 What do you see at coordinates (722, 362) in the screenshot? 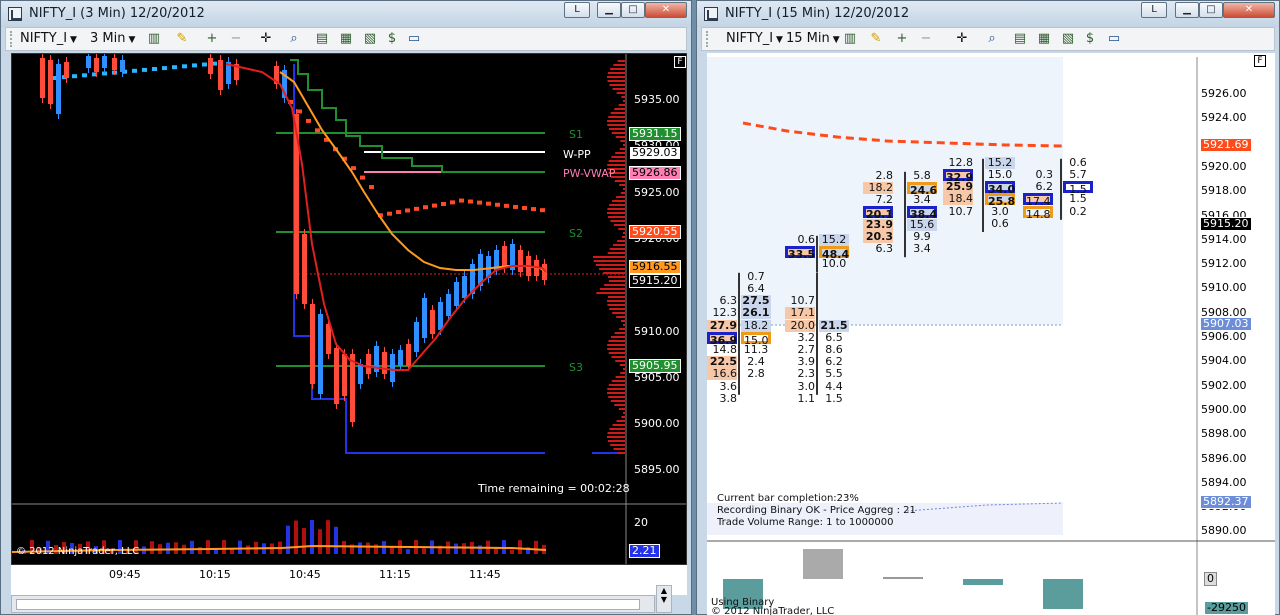
I see `bid-cell: 22.5` at bounding box center [722, 362].